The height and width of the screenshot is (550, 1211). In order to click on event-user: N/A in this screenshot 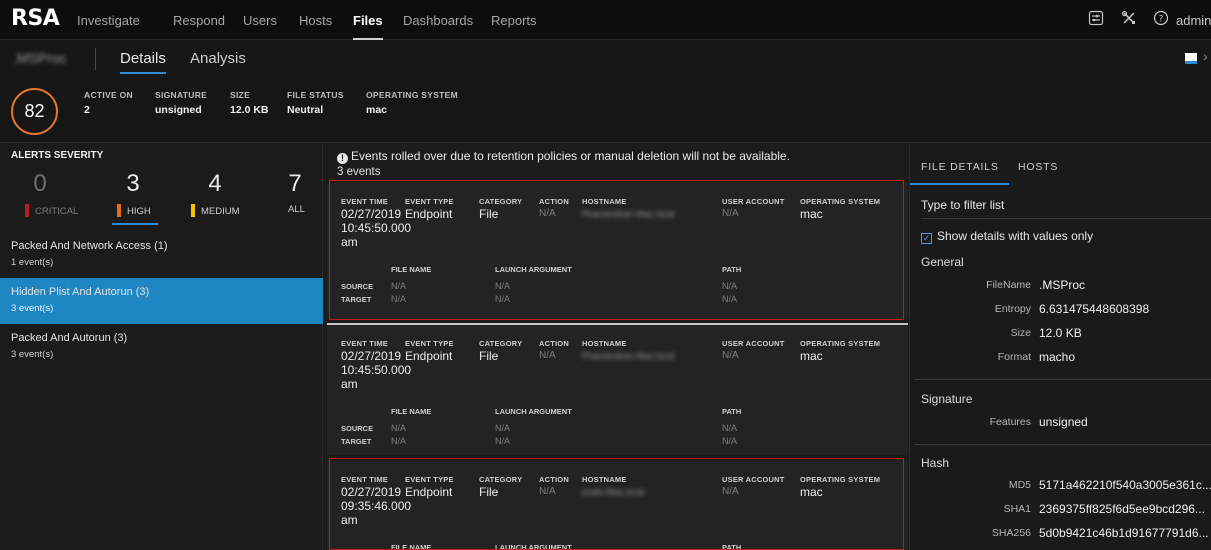, I will do `click(730, 355)`.